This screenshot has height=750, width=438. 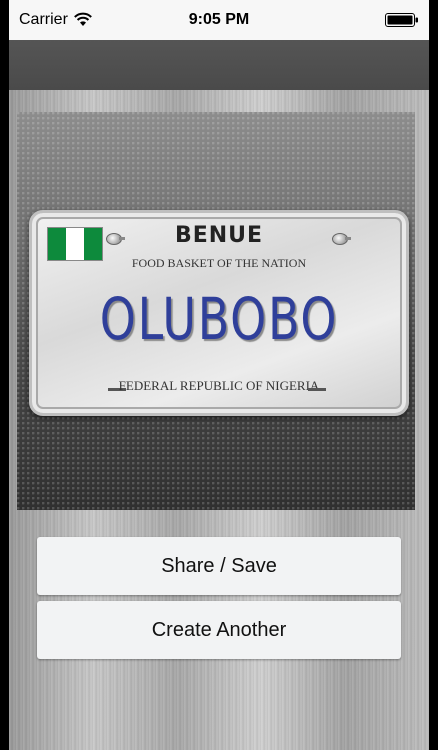 I want to click on plate-country: FEDERAL REPUBLIC OF NIGERIA, so click(x=219, y=385).